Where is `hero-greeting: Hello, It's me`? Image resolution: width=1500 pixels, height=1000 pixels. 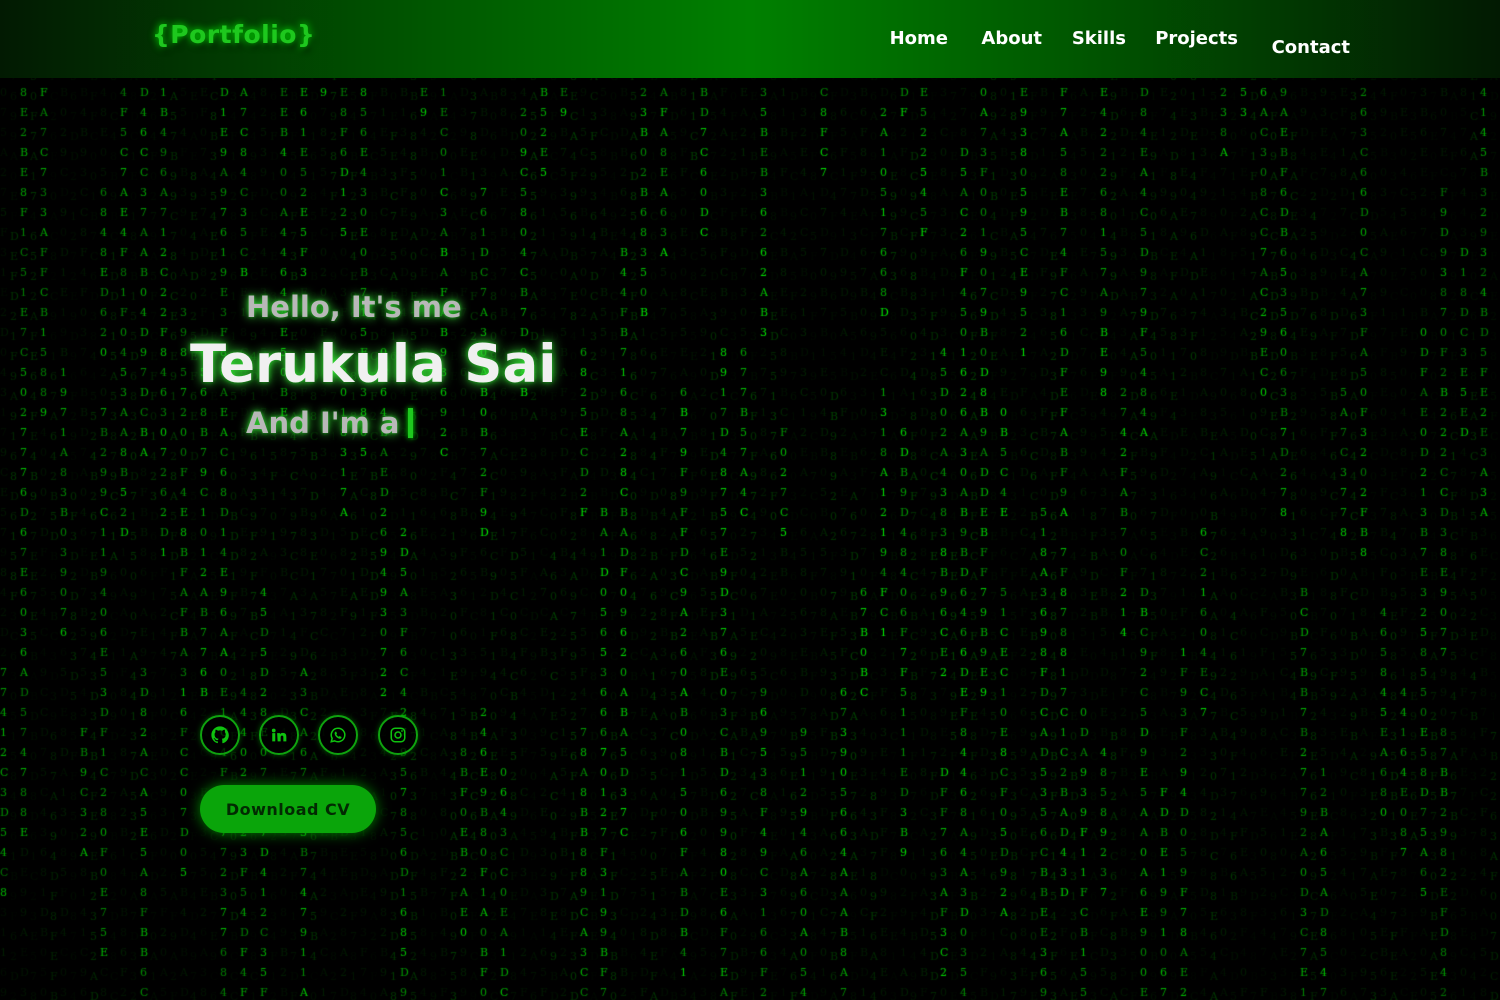 hero-greeting: Hello, It's me is located at coordinates (354, 307).